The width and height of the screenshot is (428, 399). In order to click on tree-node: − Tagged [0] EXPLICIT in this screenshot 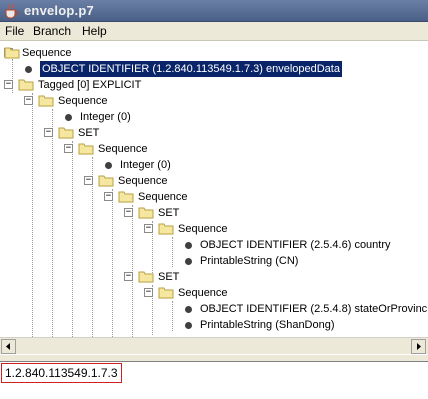, I will do `click(214, 85)`.